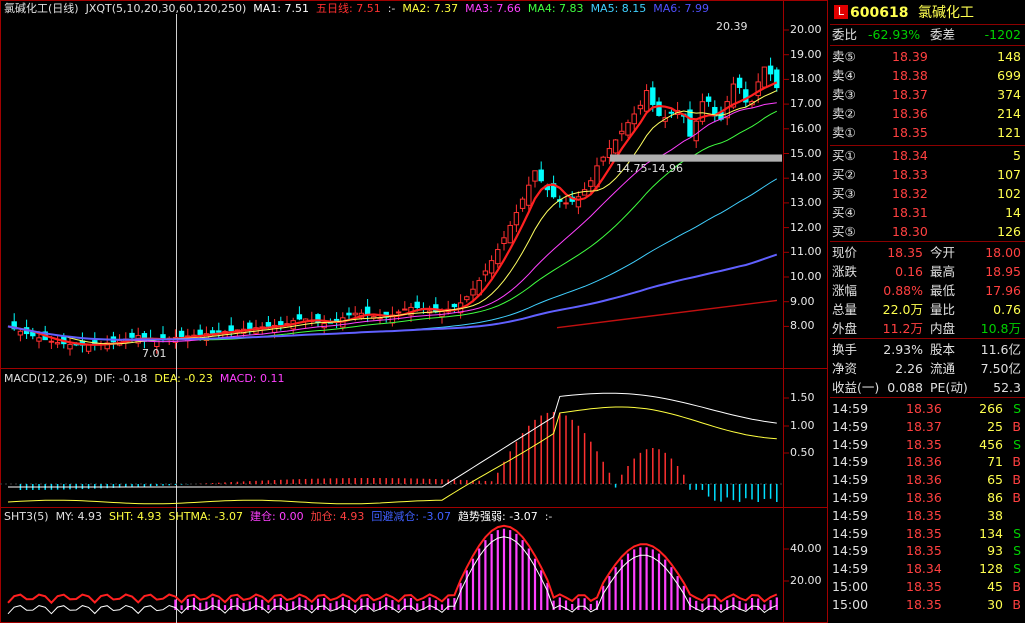  Describe the element at coordinates (696, 158) in the screenshot. I see `gap-zone` at that location.